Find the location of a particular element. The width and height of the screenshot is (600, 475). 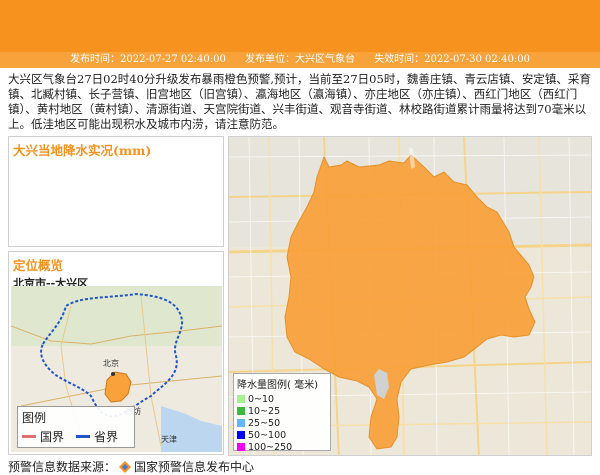

province-border-line-icon is located at coordinates (83, 436).